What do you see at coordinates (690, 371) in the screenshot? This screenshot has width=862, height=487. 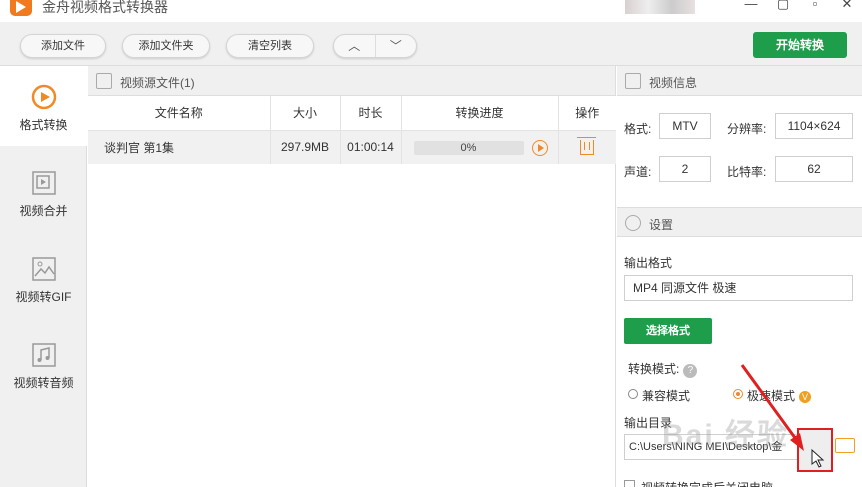 I see `help-icon: ?` at bounding box center [690, 371].